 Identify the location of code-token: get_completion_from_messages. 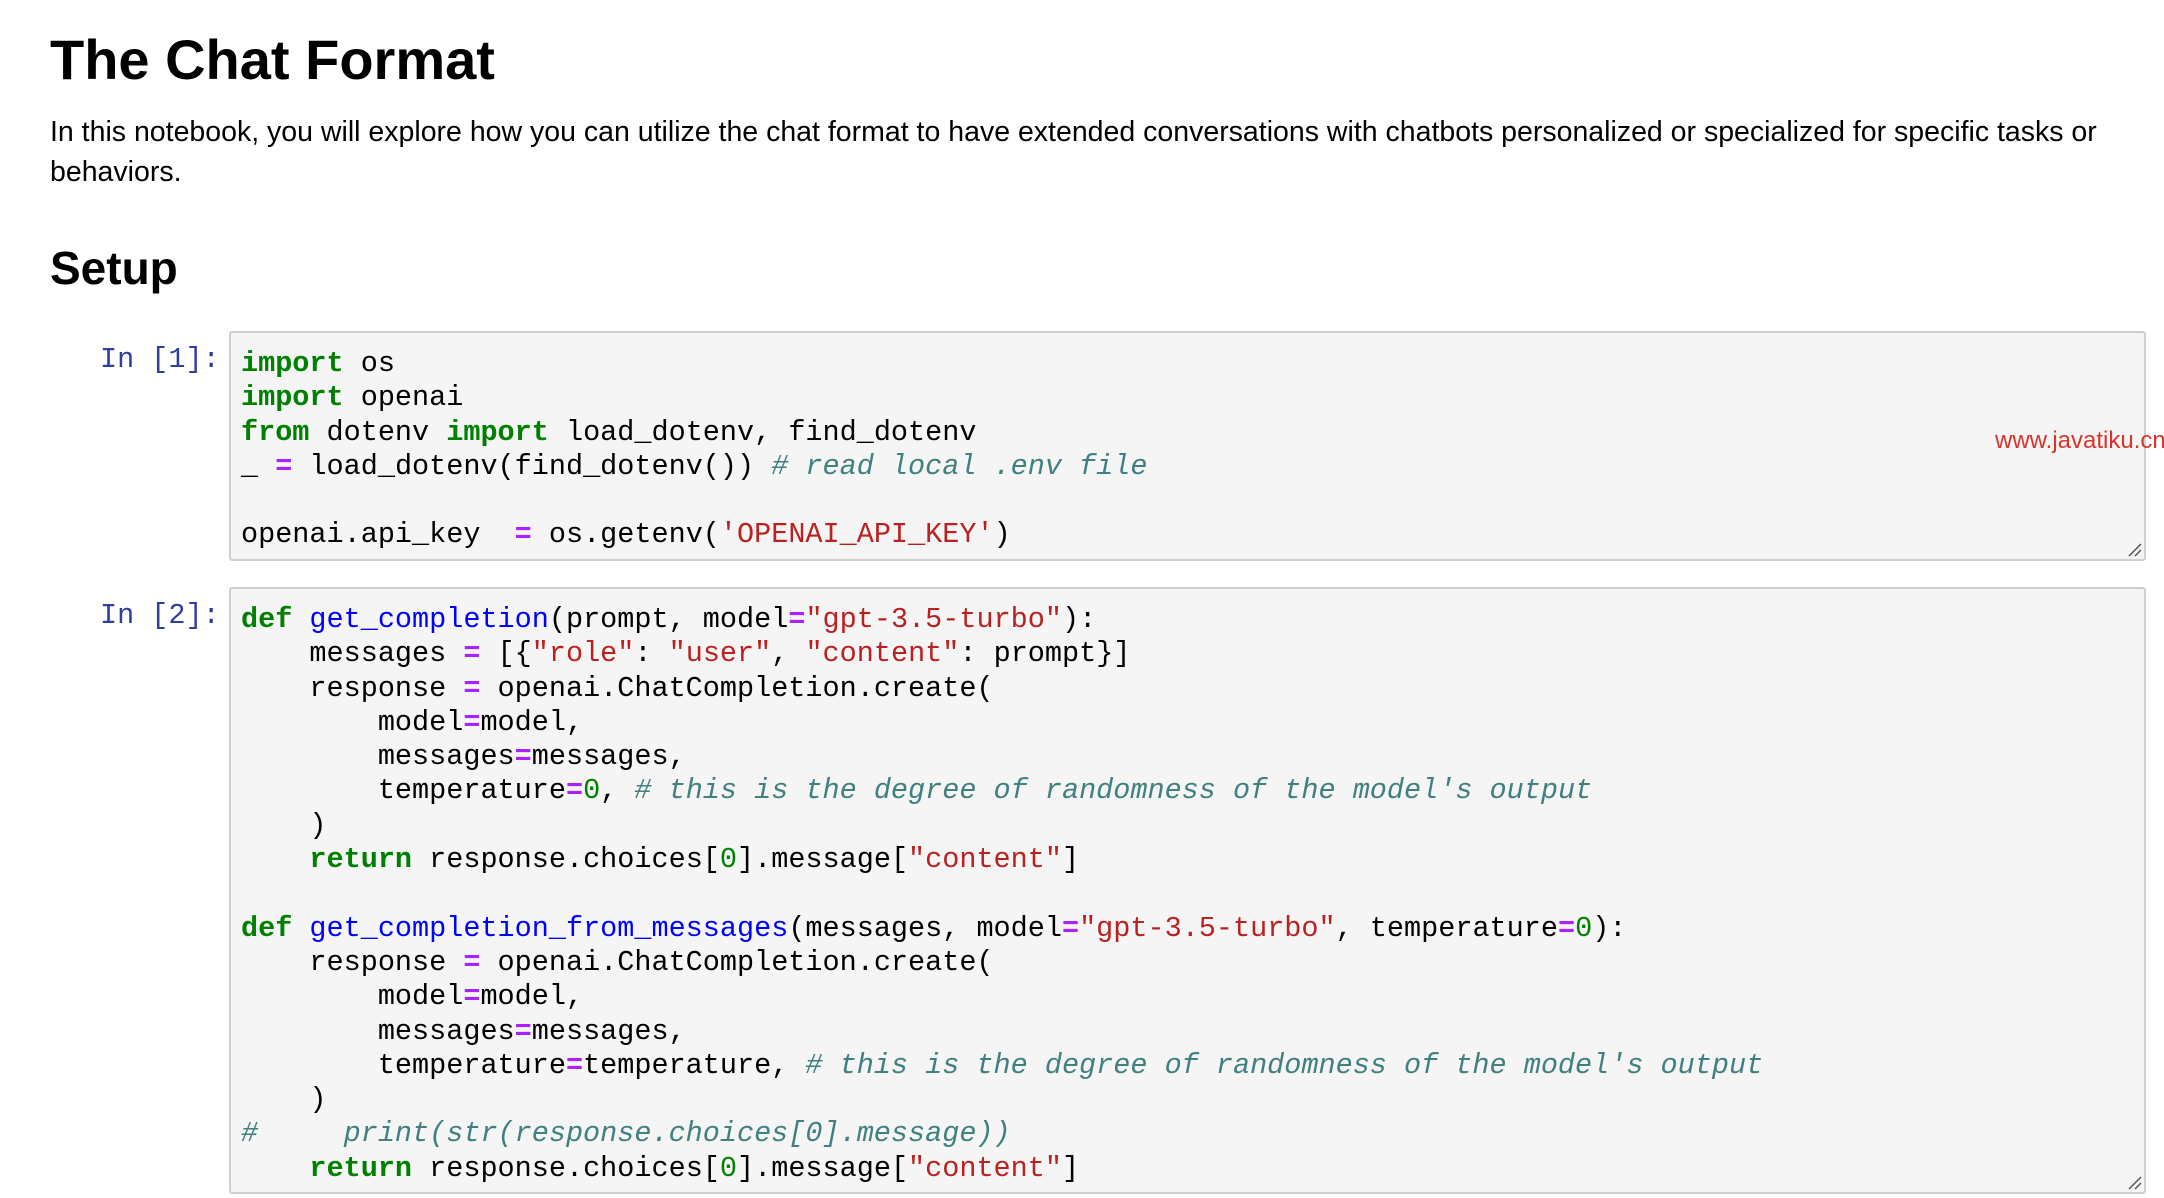
(549, 928).